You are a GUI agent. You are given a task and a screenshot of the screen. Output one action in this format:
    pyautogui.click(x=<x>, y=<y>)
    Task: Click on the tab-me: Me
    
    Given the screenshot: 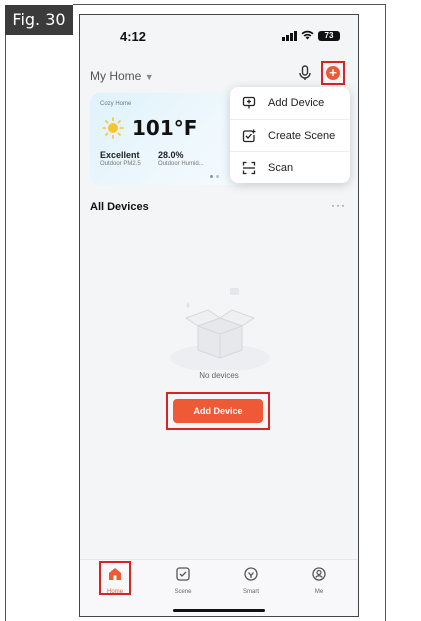 What is the action you would take?
    pyautogui.click(x=319, y=580)
    